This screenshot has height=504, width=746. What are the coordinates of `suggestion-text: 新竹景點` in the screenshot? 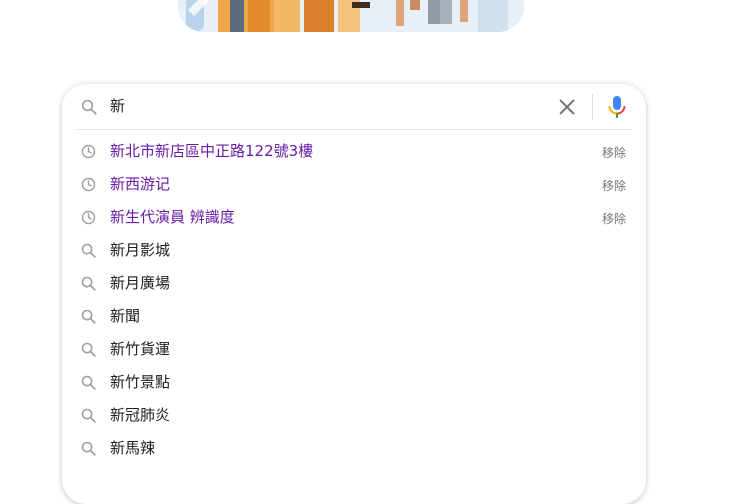 It's located at (140, 382).